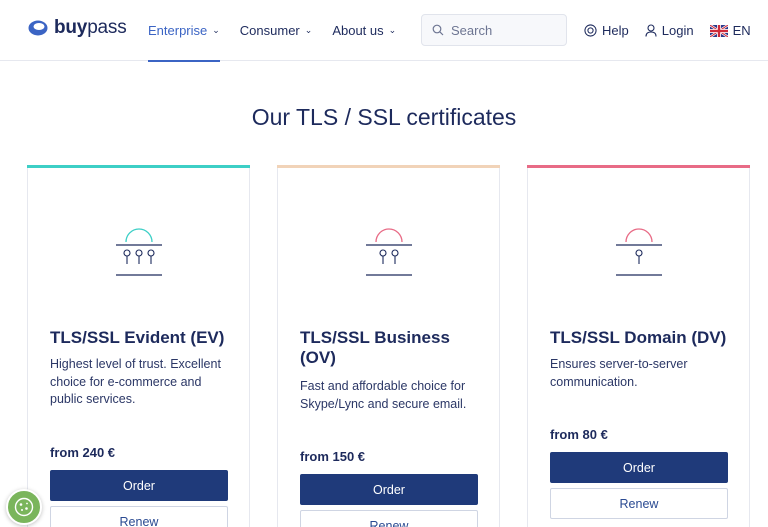 Image resolution: width=768 pixels, height=527 pixels. Describe the element at coordinates (83, 452) in the screenshot. I see `card-price: from 240 €` at that location.